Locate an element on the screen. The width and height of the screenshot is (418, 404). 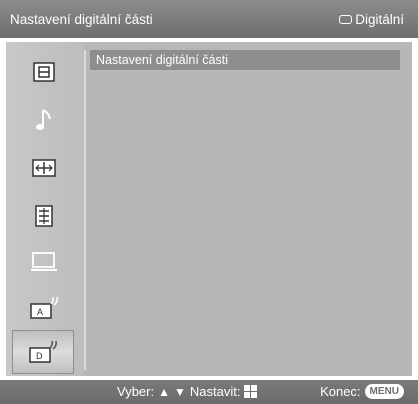
sidebar-item-analog-setup: A is located at coordinates (44, 308).